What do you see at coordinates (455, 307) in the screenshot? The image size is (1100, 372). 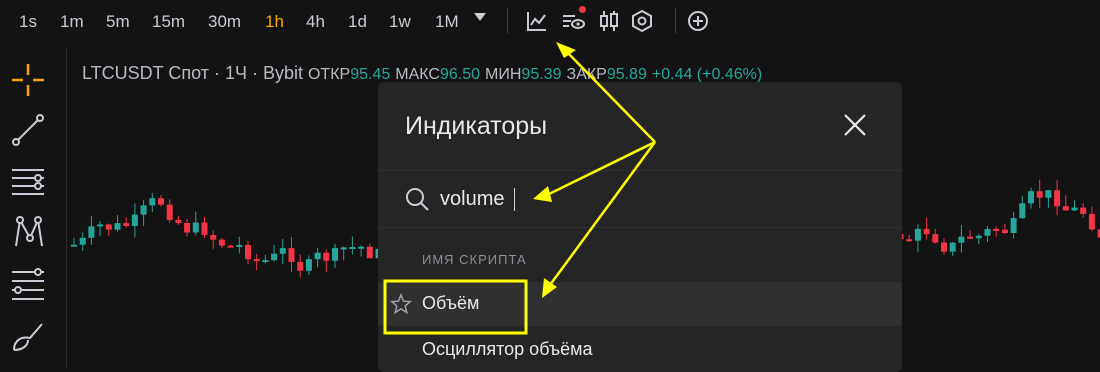 I see `highlight-box` at bounding box center [455, 307].